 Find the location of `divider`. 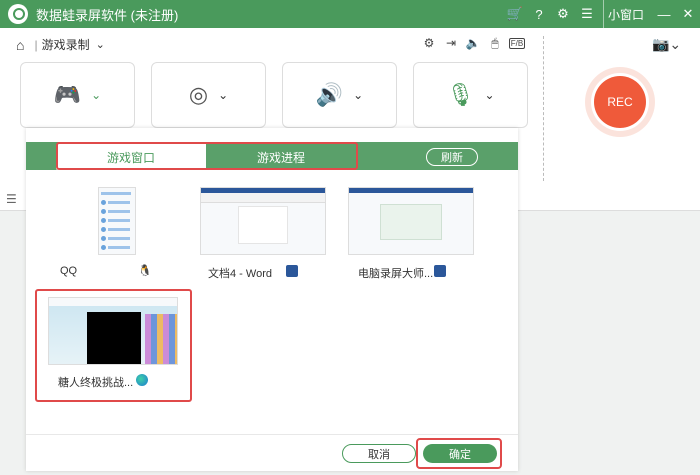

divider is located at coordinates (543, 108).